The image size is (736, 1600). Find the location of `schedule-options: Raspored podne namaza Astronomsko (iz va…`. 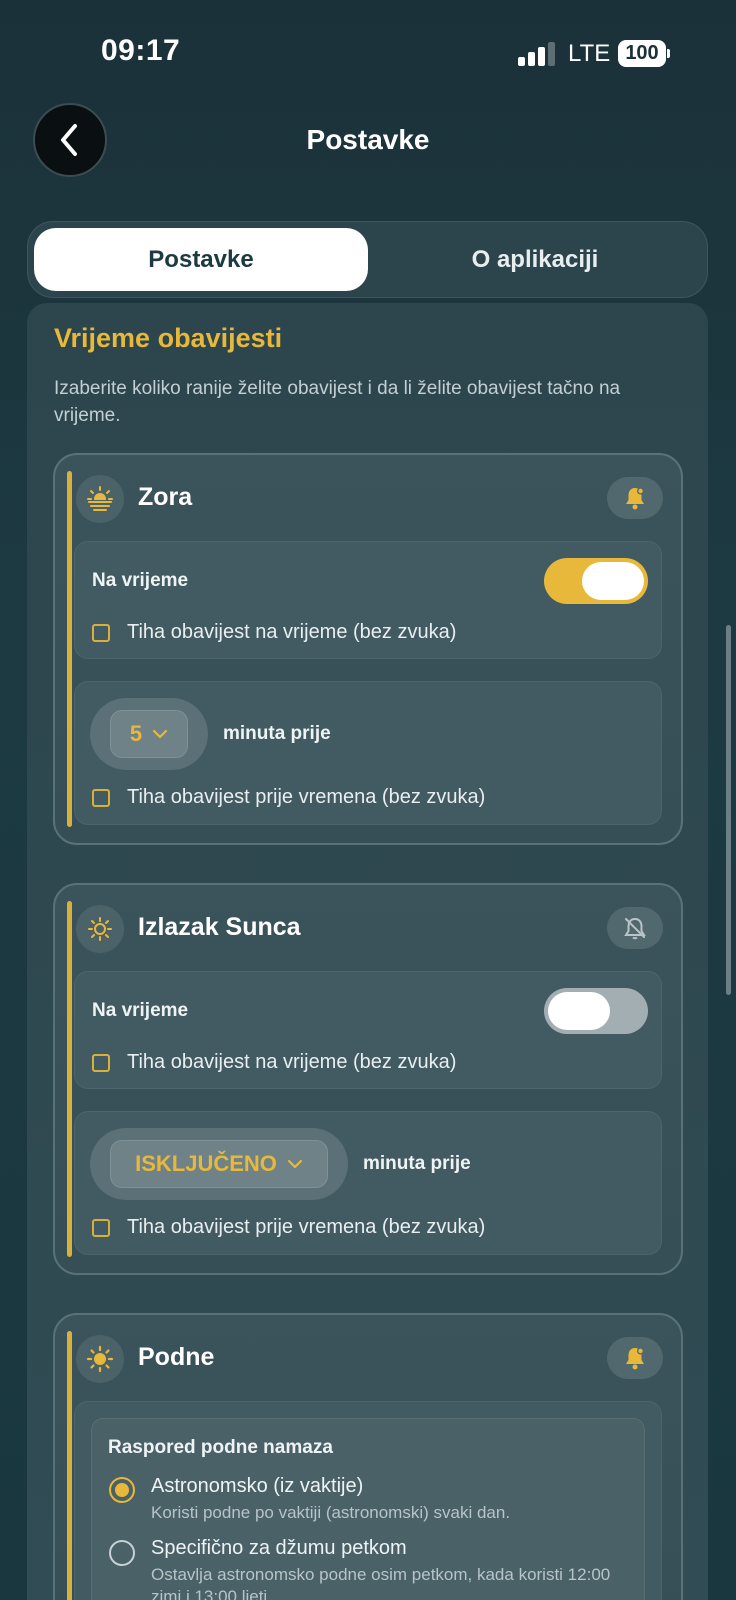

schedule-options: Raspored podne namaza Astronomsko (iz va… is located at coordinates (368, 1509).